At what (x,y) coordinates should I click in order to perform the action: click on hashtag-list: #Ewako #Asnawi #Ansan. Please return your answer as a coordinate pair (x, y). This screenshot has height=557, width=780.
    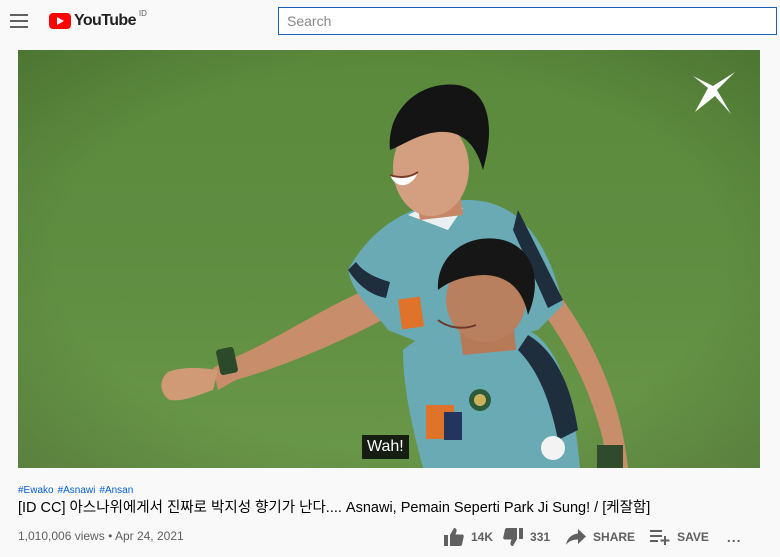
    Looking at the image, I should click on (75, 490).